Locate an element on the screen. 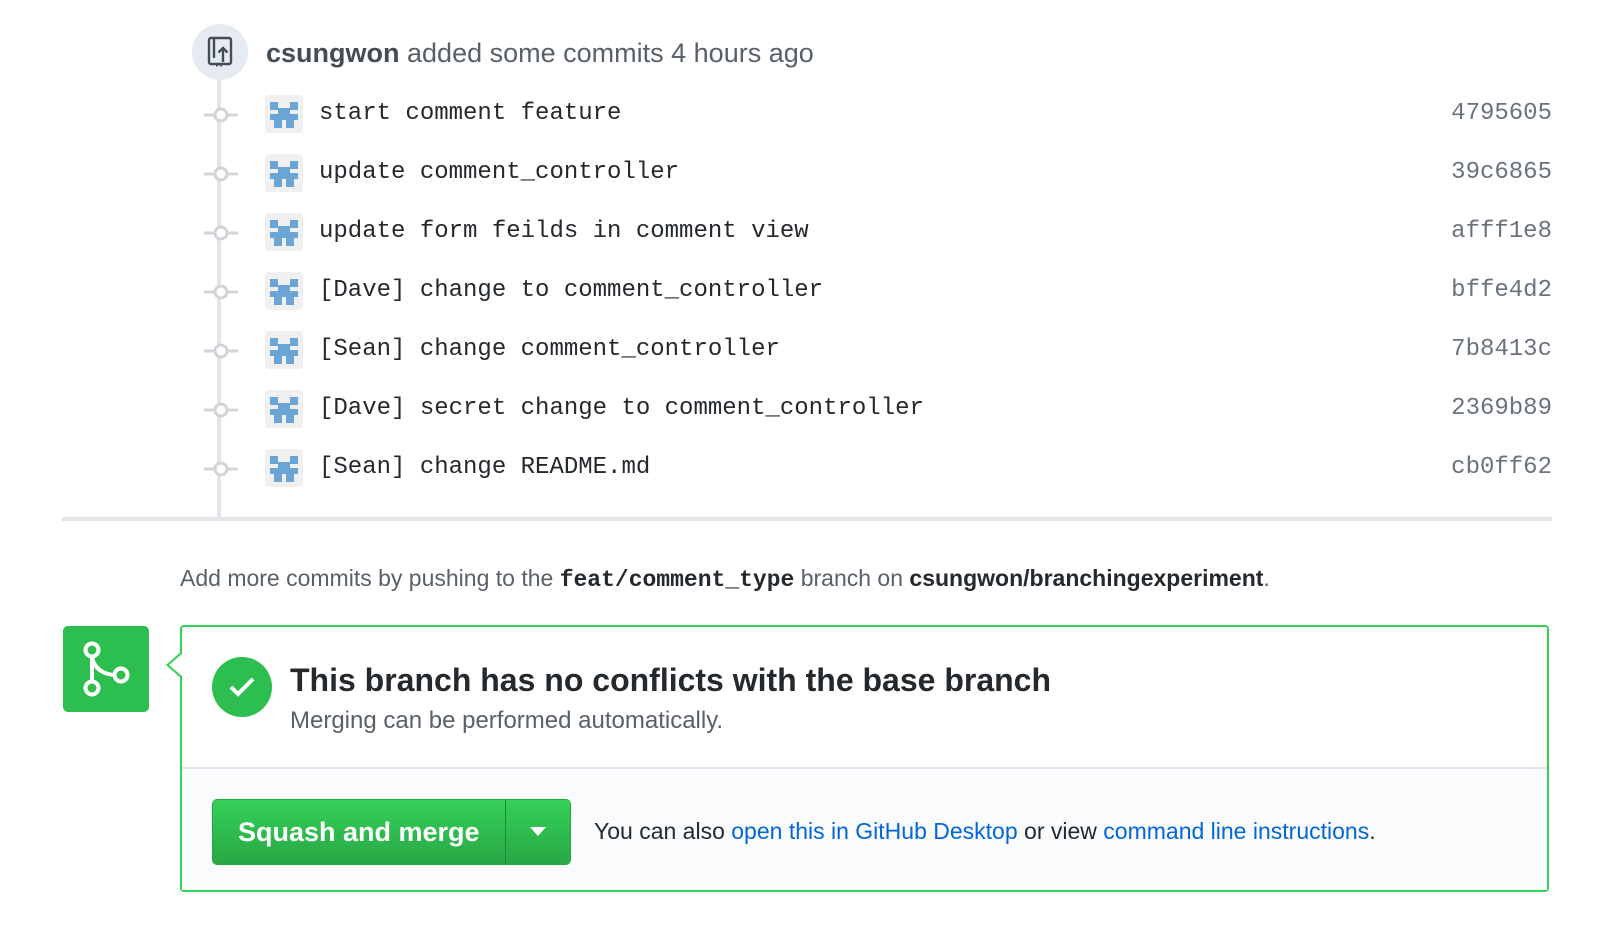 The width and height of the screenshot is (1600, 940). commit-message-link: [Dave] change to comment_controller is located at coordinates (571, 291).